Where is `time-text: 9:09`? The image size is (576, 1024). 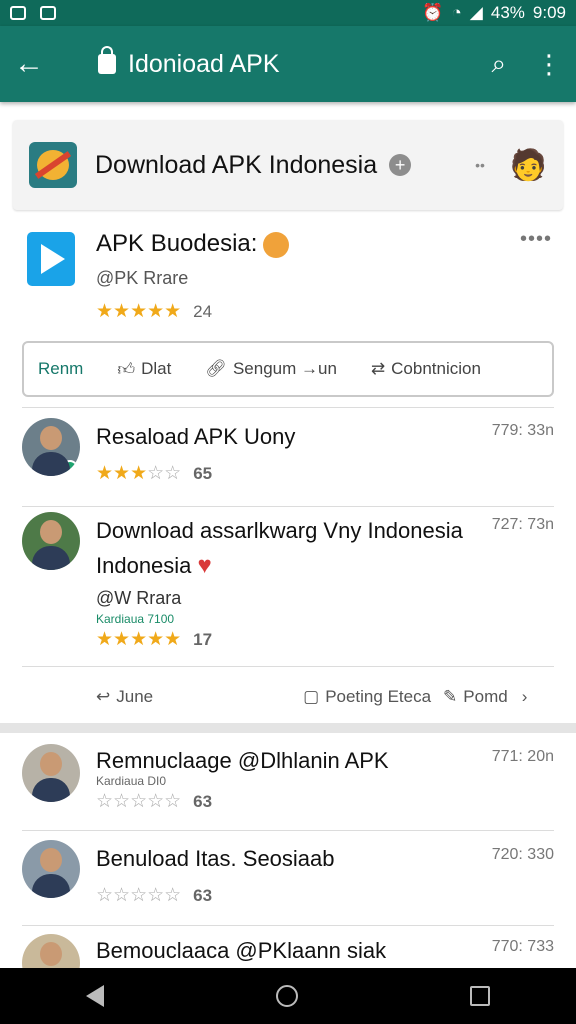 time-text: 9:09 is located at coordinates (549, 12).